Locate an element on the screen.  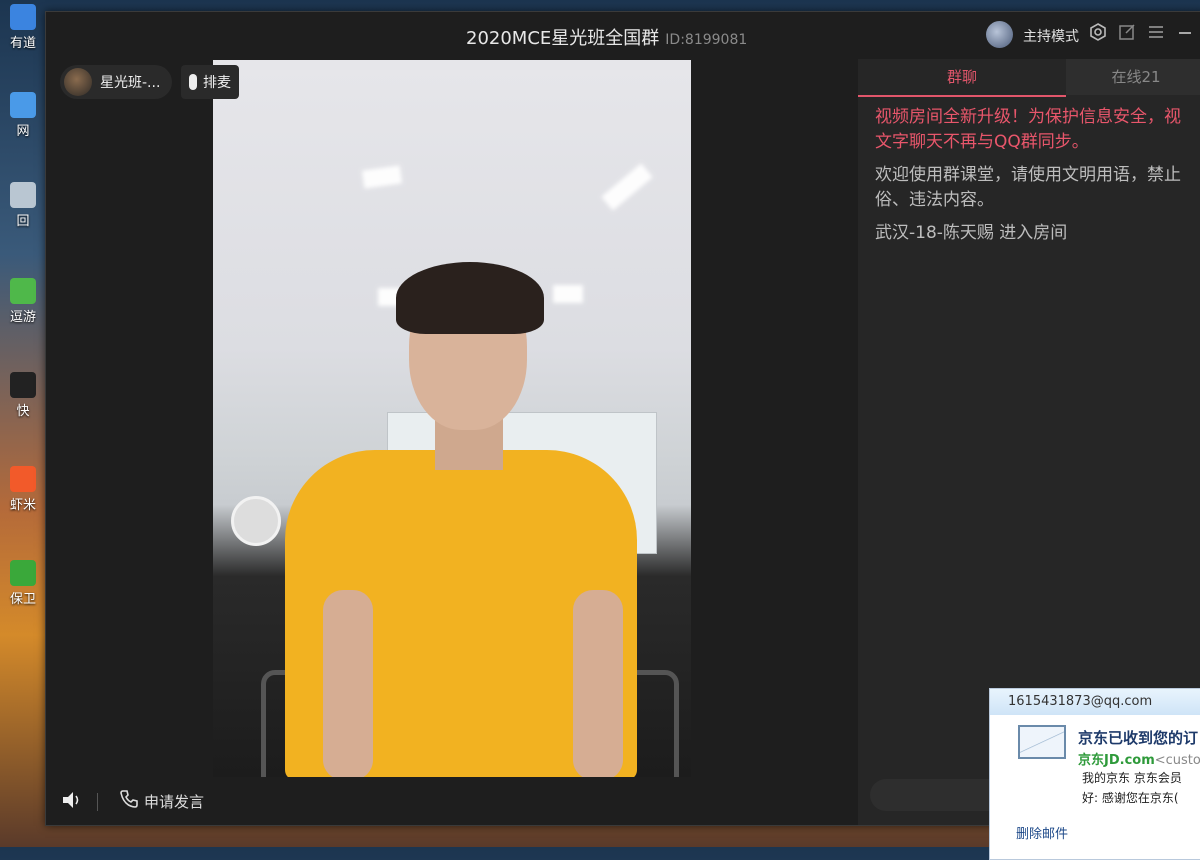
desktop-icon: 虾米 is located at coordinates (23, 489).